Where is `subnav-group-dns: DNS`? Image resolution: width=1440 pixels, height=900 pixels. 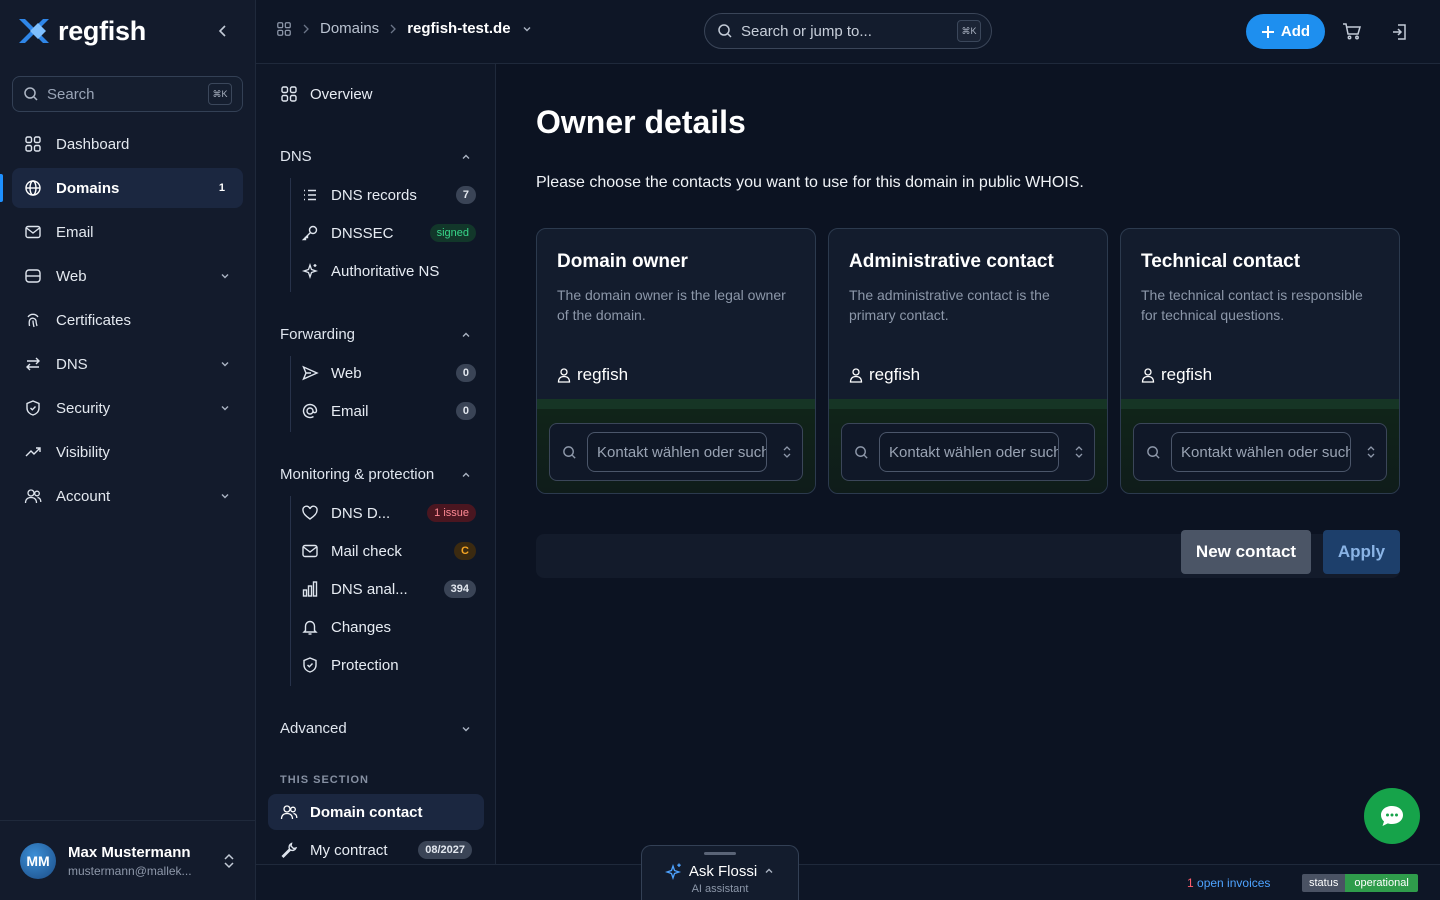 subnav-group-dns: DNS is located at coordinates (376, 156).